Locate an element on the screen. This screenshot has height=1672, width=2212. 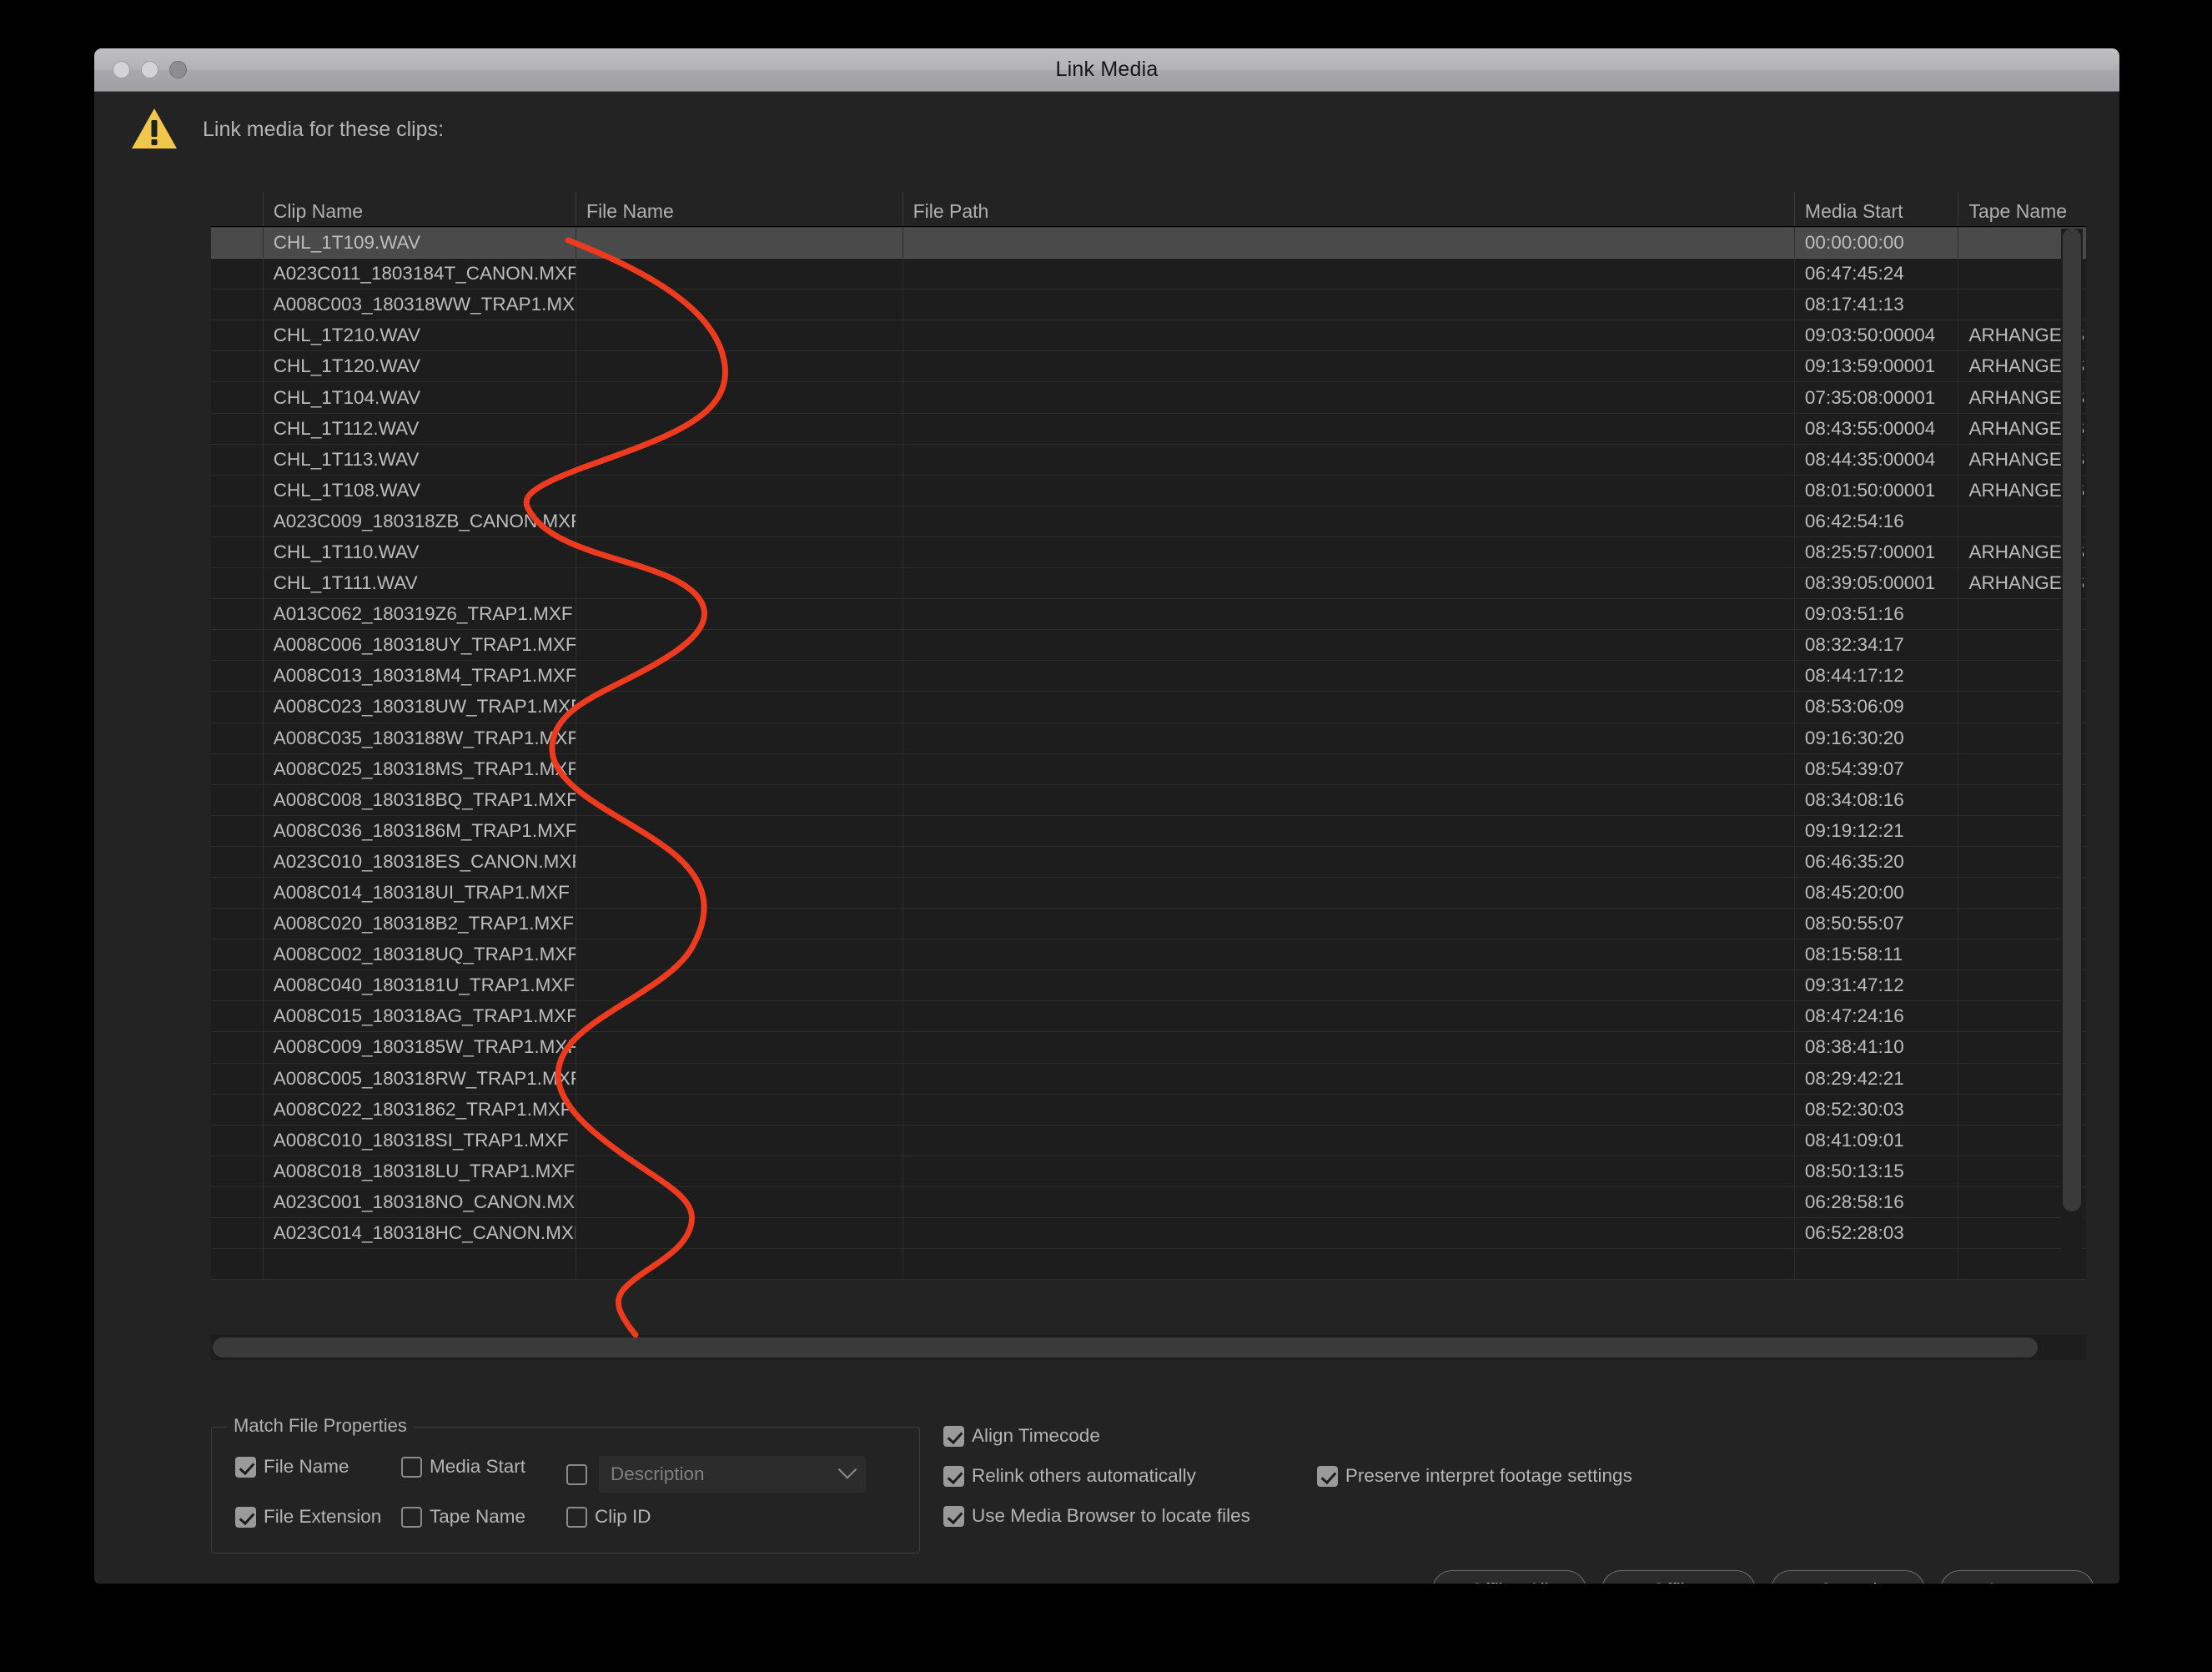
description-select: Description is located at coordinates (733, 1474).